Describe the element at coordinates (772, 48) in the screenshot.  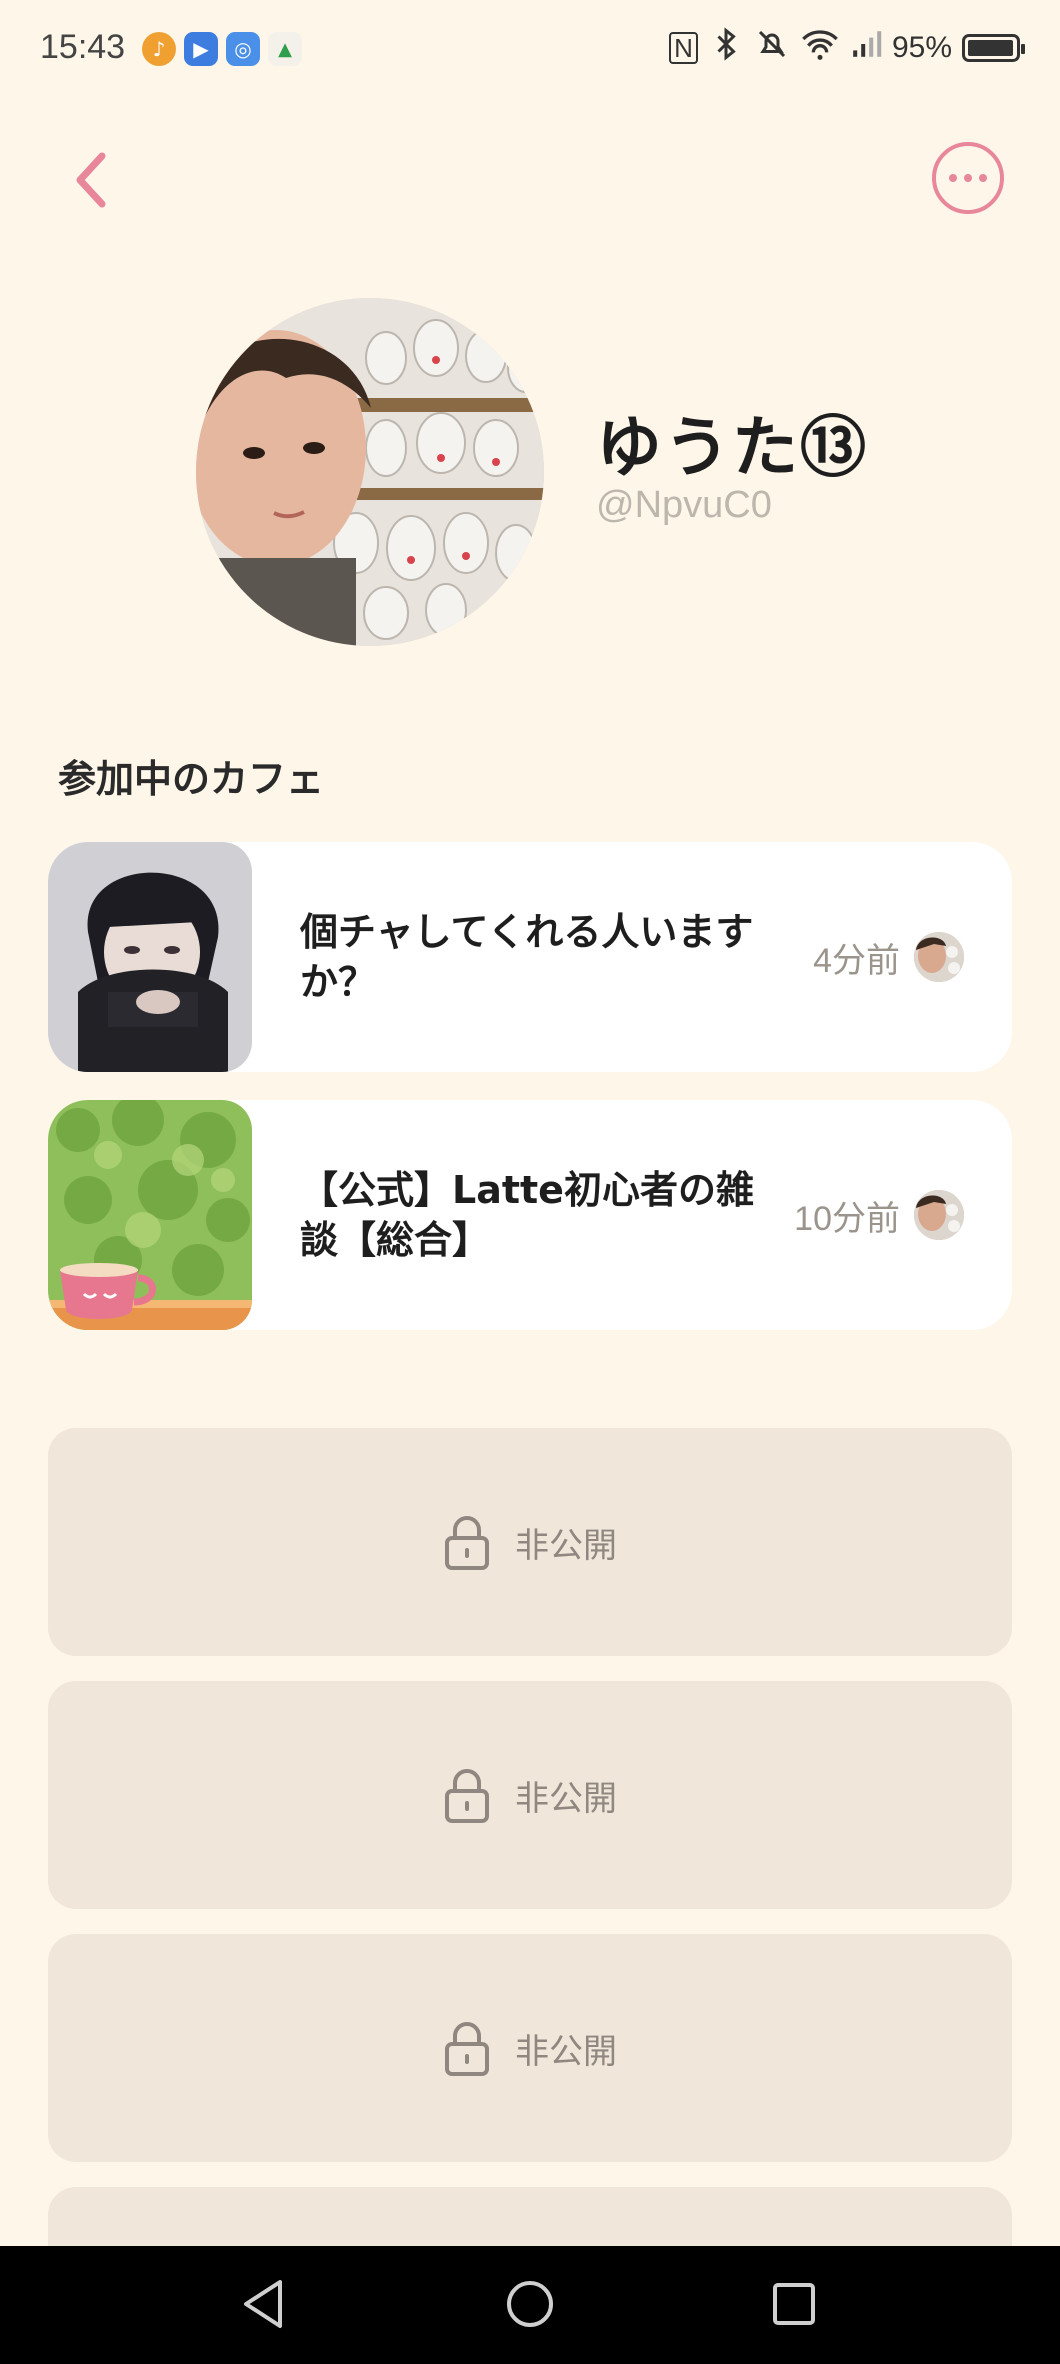
I see `mute-icon` at that location.